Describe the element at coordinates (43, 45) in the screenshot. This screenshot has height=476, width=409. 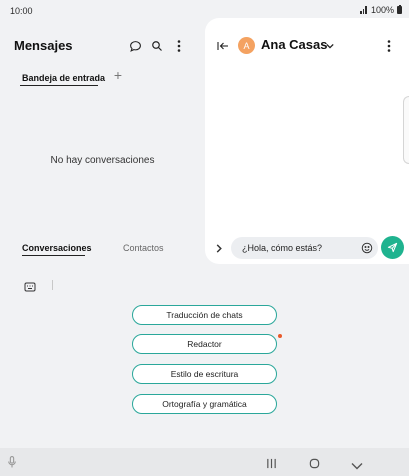
I see `page-title: Mensajes` at that location.